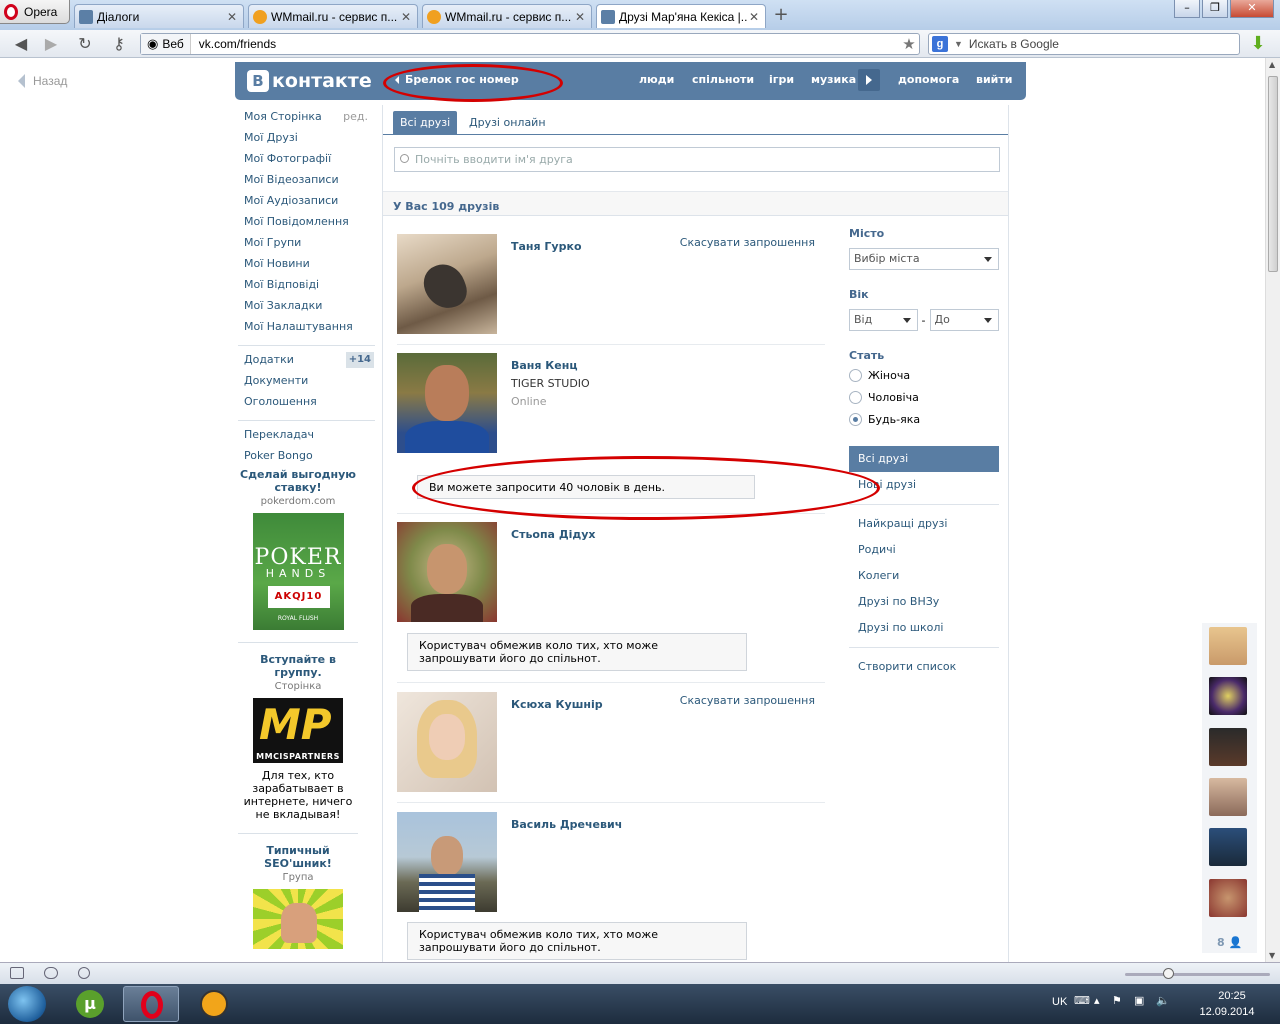  Describe the element at coordinates (309, 162) in the screenshot. I see `menu-my-photos: Мої Фотографії` at that location.